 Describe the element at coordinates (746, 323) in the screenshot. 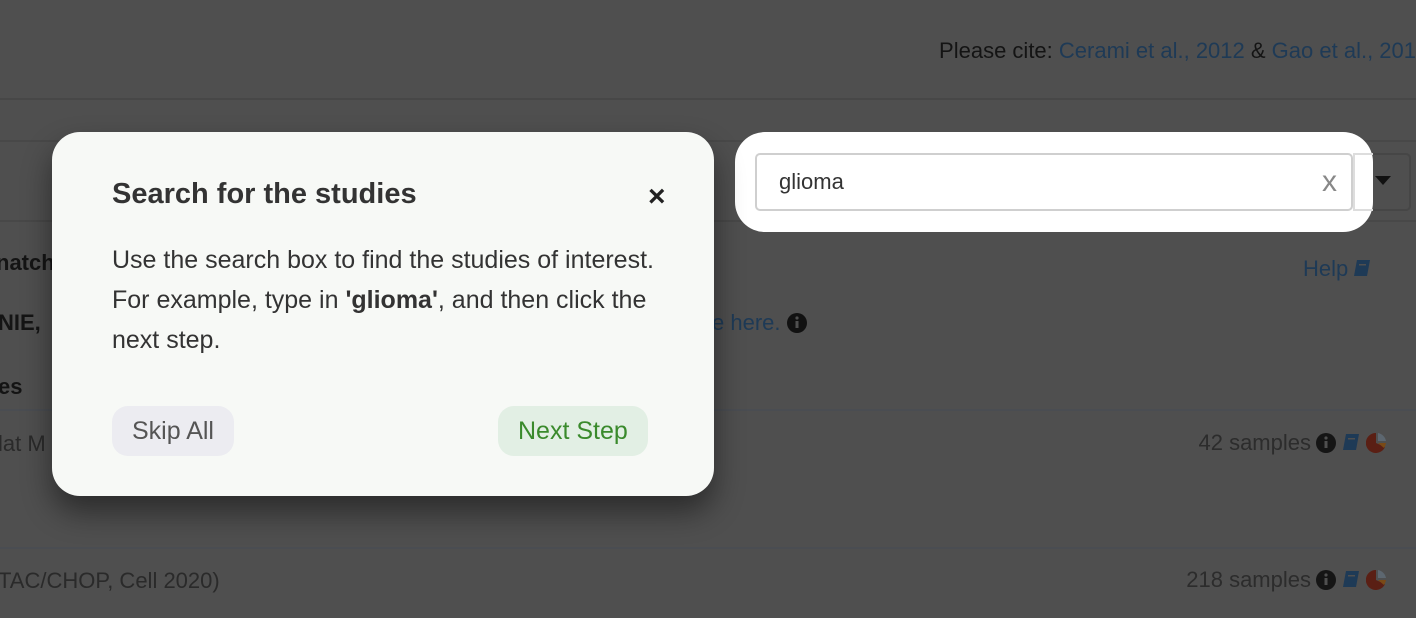

I see `here-link: e here.` at that location.